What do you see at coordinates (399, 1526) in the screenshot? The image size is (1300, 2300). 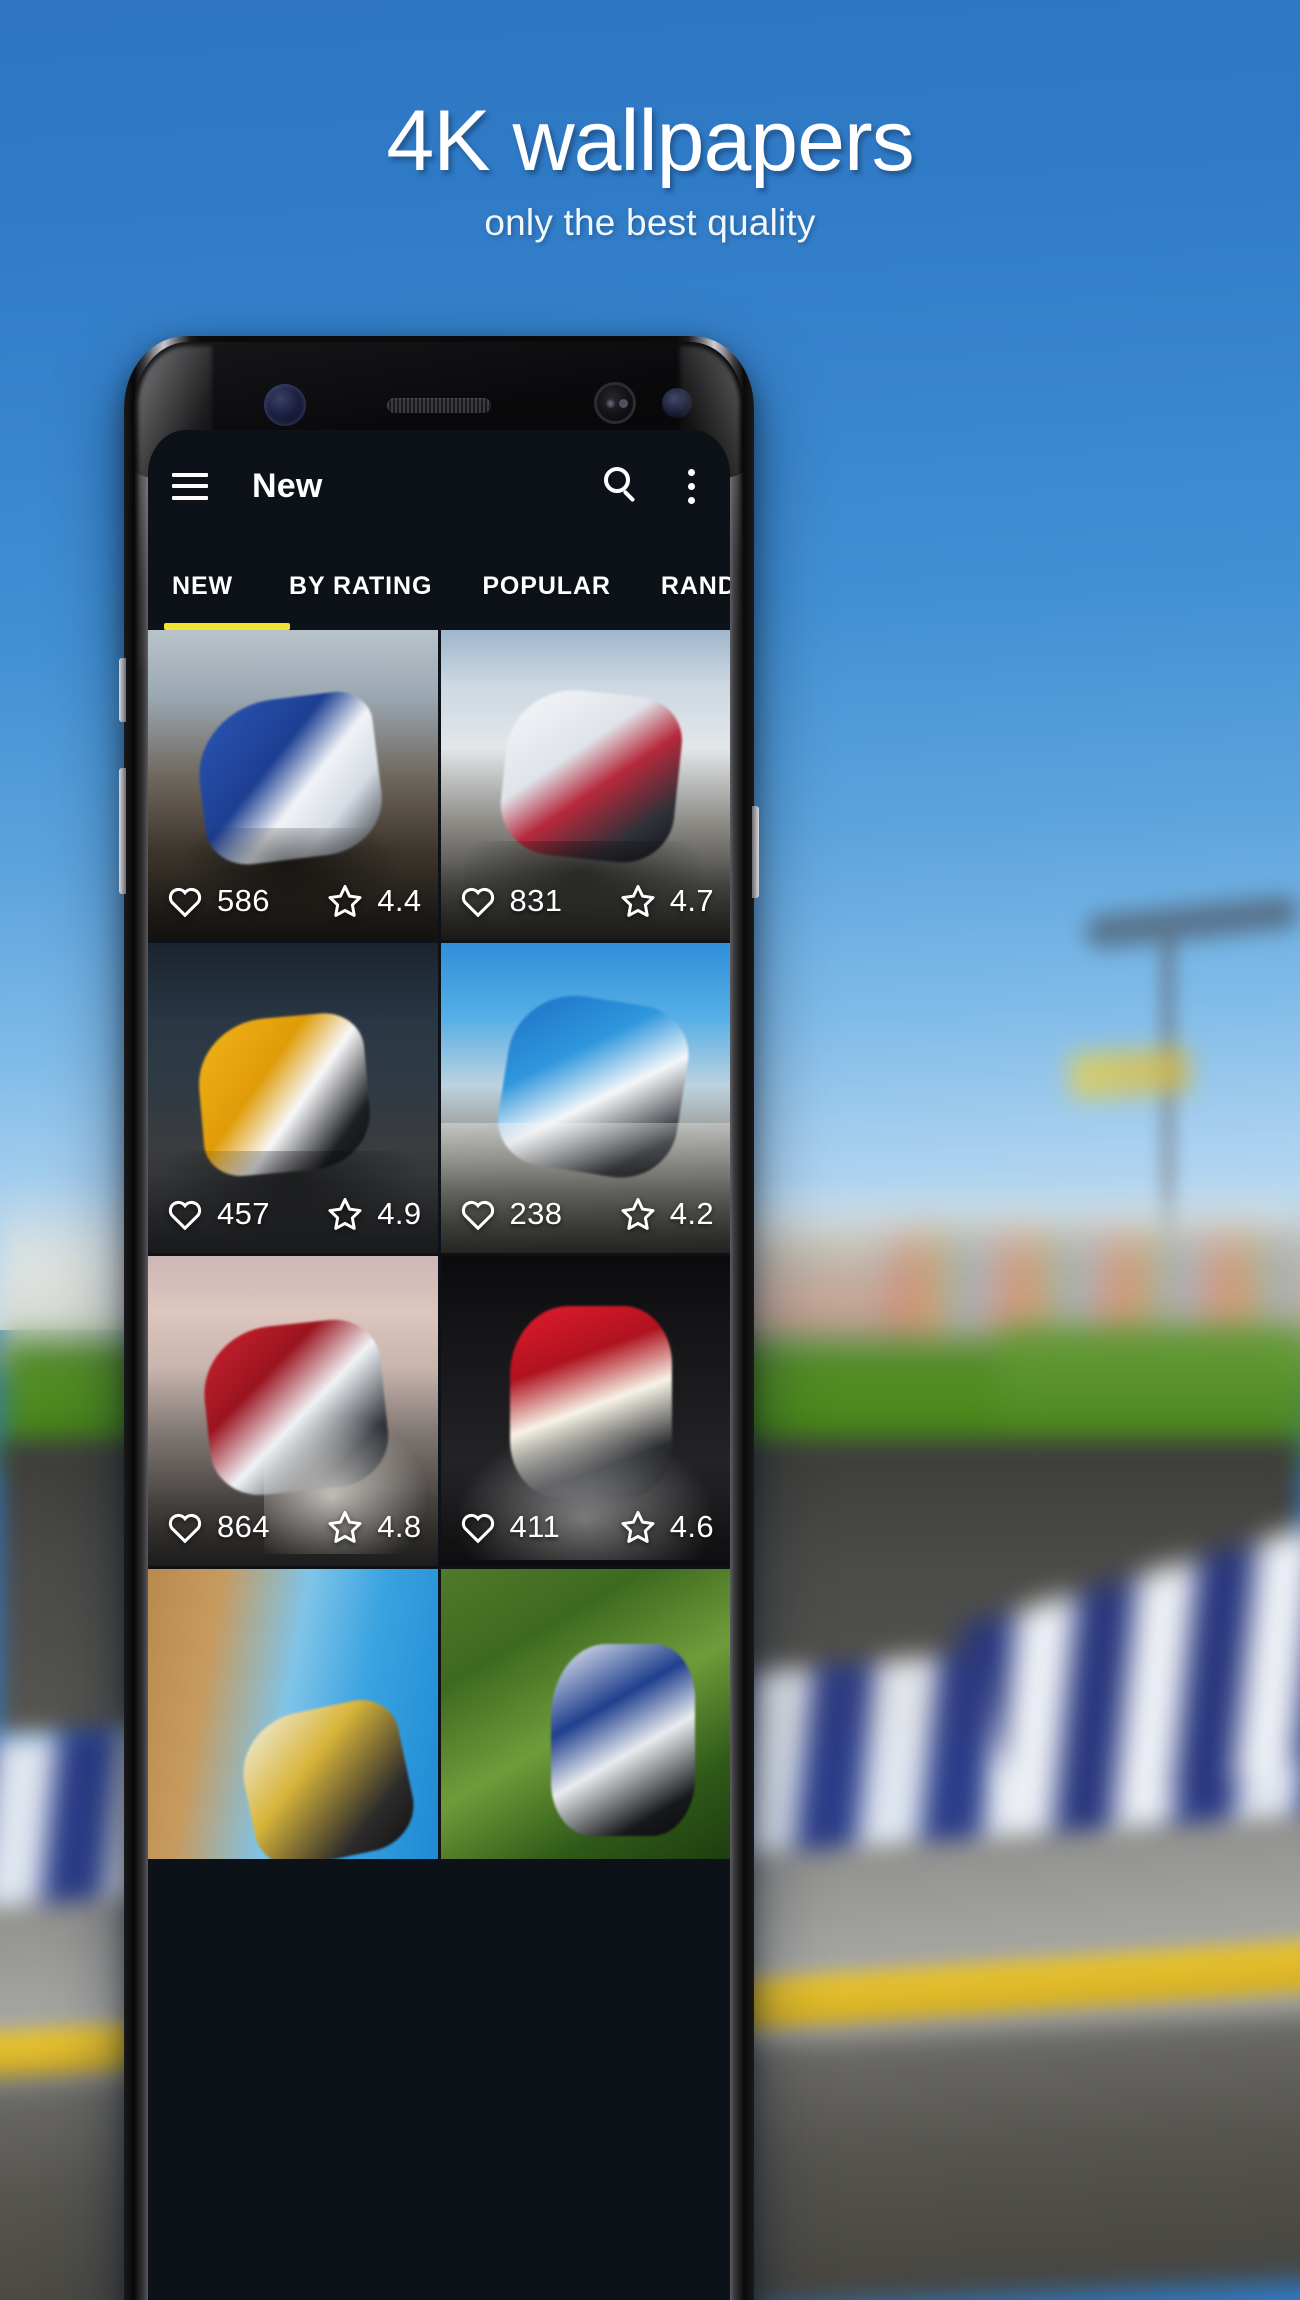 I see `rating-value: 4.8` at bounding box center [399, 1526].